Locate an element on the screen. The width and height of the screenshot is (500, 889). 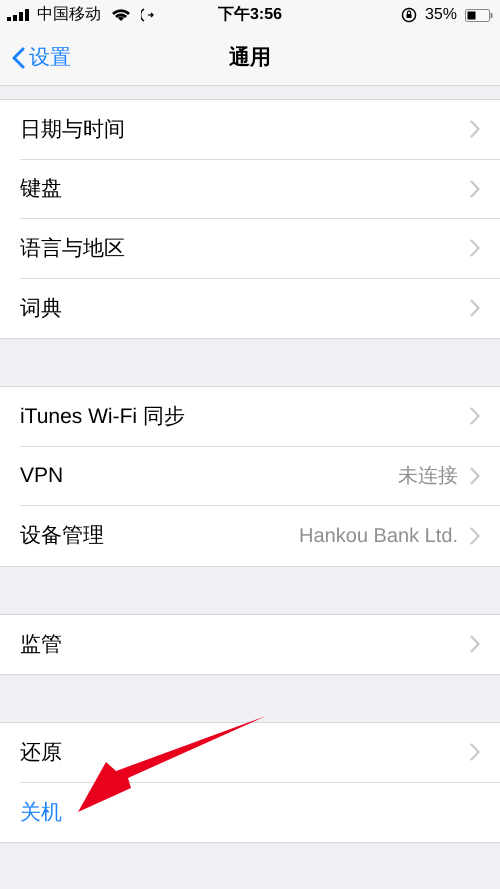
row-value: Hankou Bank Ltd. is located at coordinates (378, 536).